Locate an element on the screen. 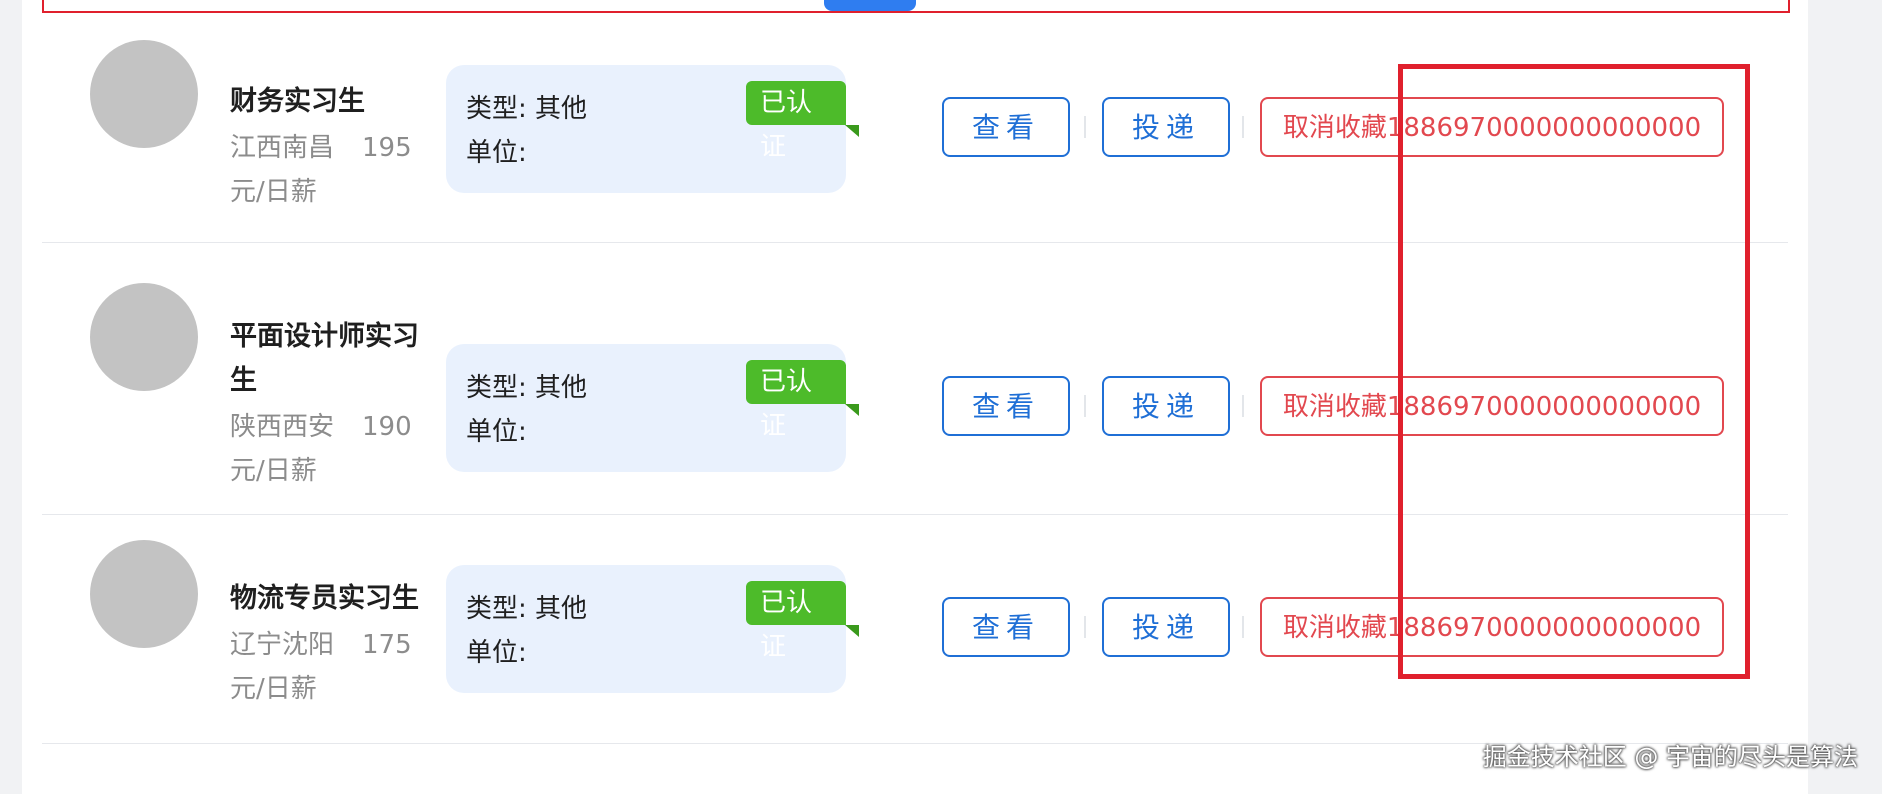 The height and width of the screenshot is (794, 1882). job-location: 陕西西安 is located at coordinates (282, 427).